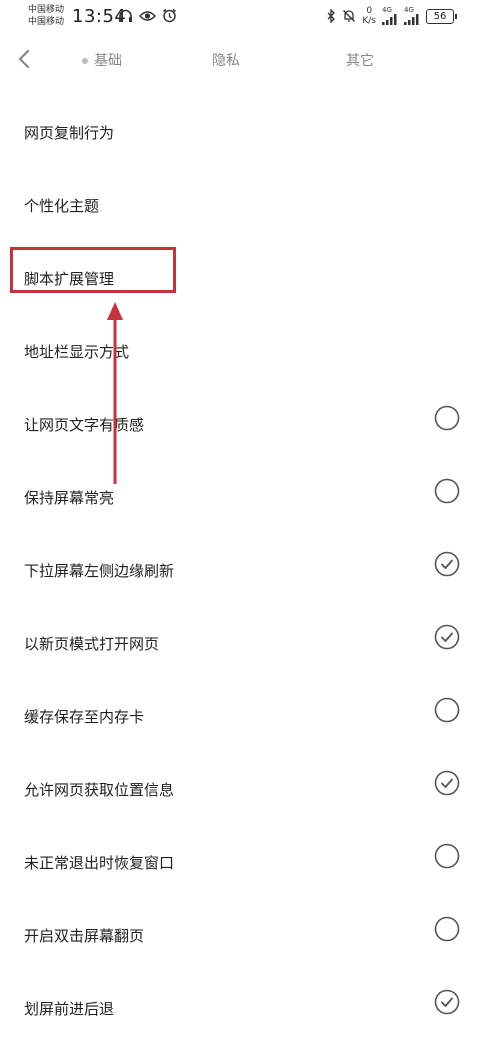  I want to click on net-speed-value: 0, so click(369, 11).